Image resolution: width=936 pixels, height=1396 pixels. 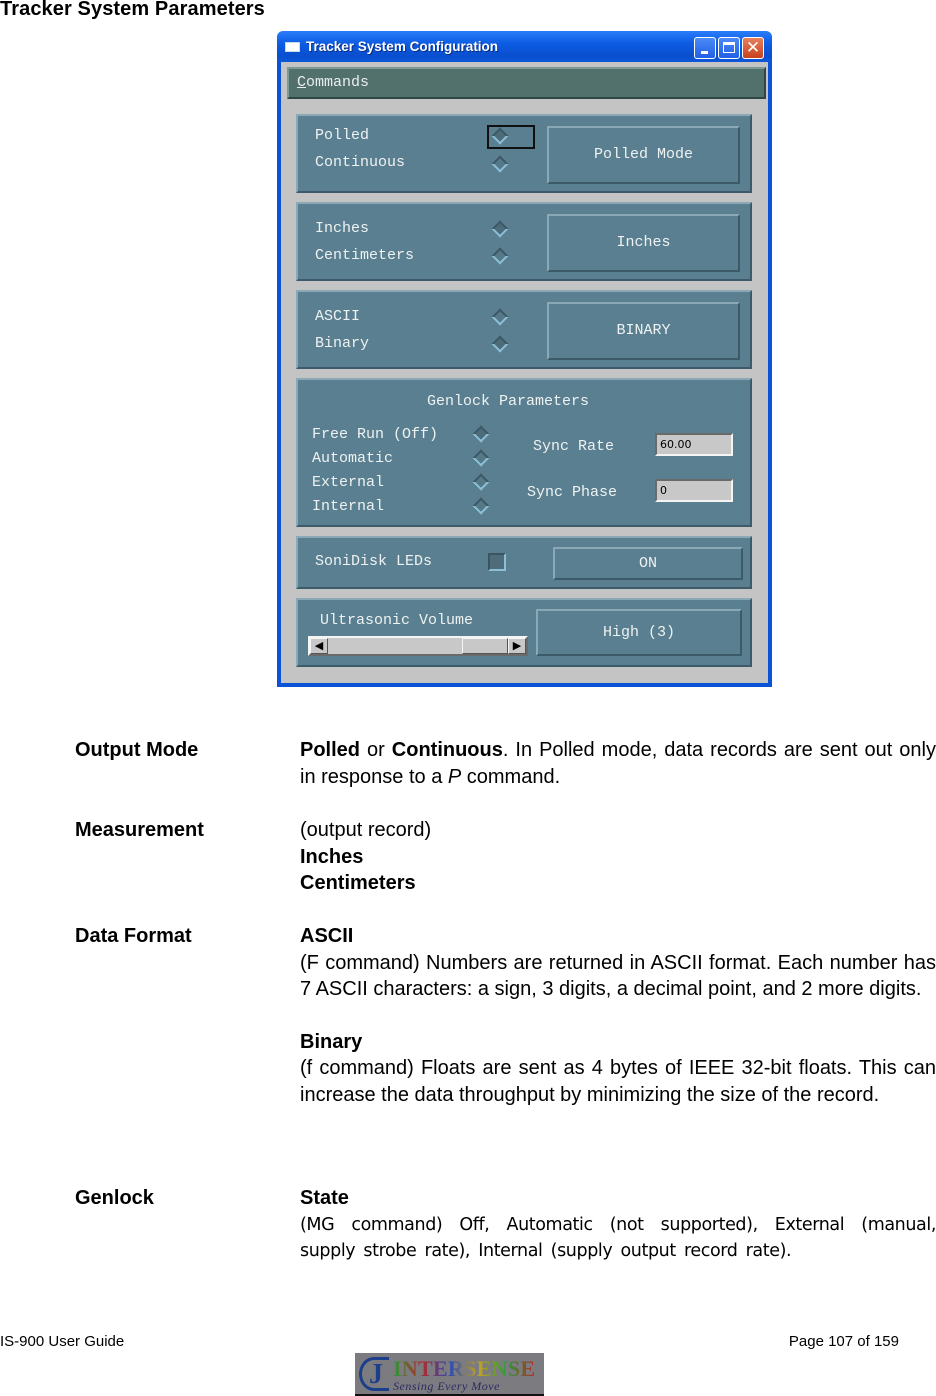 I want to click on logo-letter: J, so click(x=376, y=1374).